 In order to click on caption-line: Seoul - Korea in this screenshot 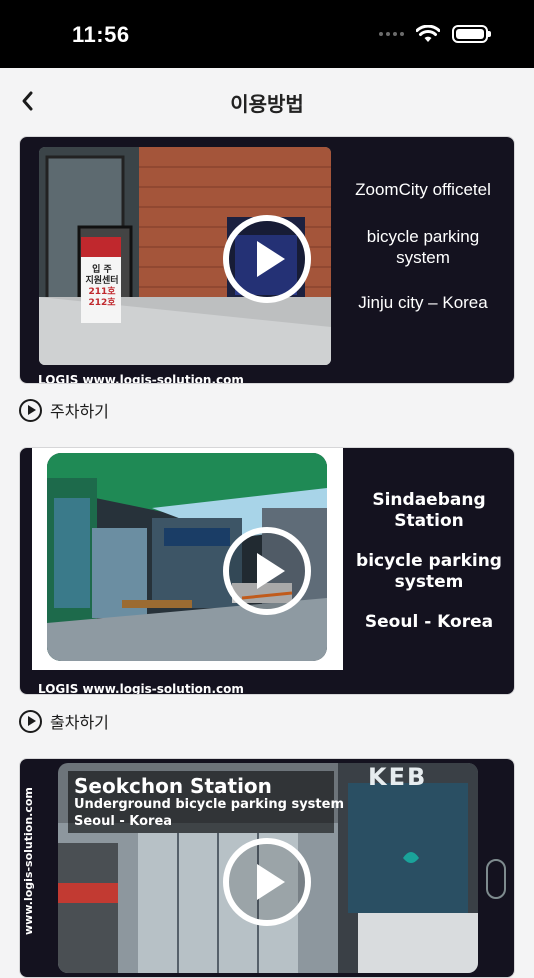, I will do `click(429, 622)`.